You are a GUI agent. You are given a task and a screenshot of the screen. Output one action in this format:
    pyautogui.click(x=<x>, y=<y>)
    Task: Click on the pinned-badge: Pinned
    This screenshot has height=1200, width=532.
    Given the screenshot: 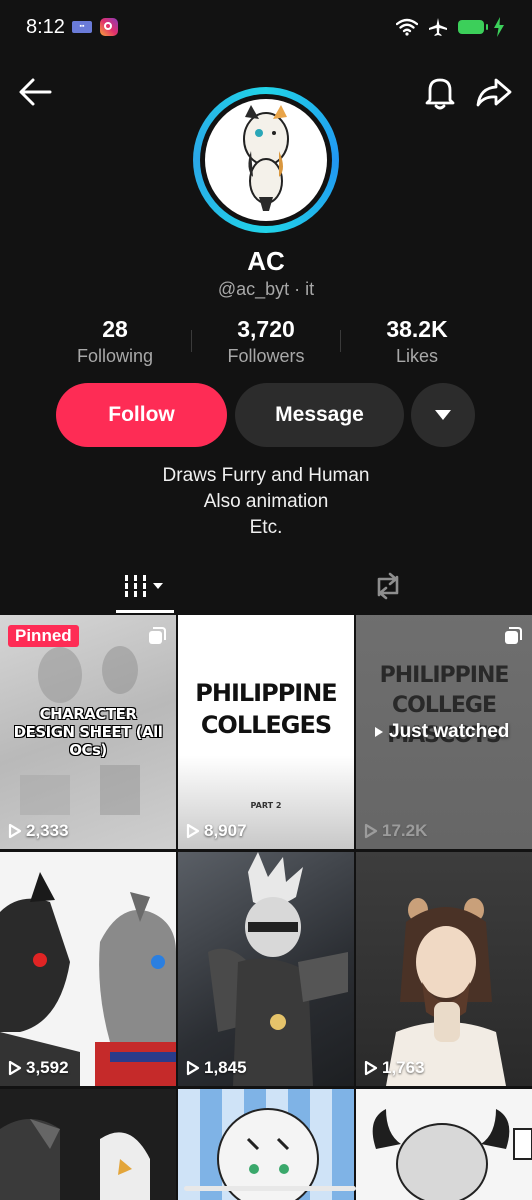 What is the action you would take?
    pyautogui.click(x=43, y=636)
    